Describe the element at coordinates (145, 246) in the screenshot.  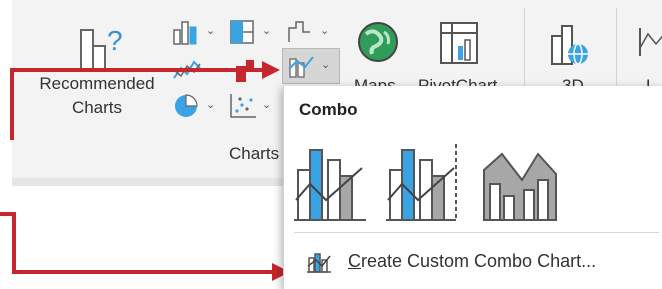
I see `annotation-arrow-custom` at that location.